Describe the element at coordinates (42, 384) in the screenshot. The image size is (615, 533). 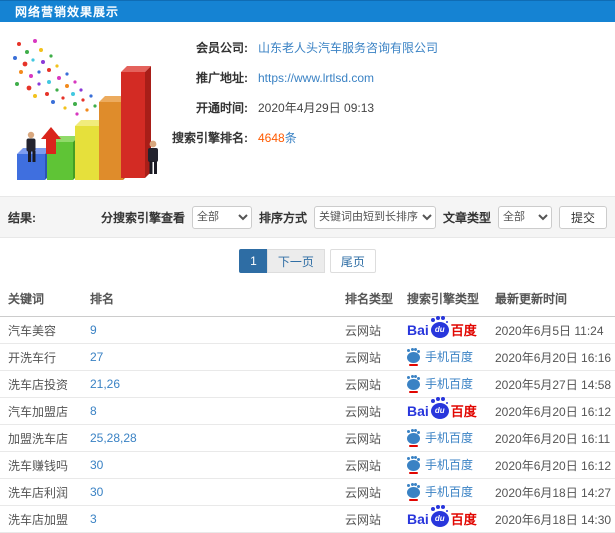
I see `keyword-cell: 洗车店投资` at that location.